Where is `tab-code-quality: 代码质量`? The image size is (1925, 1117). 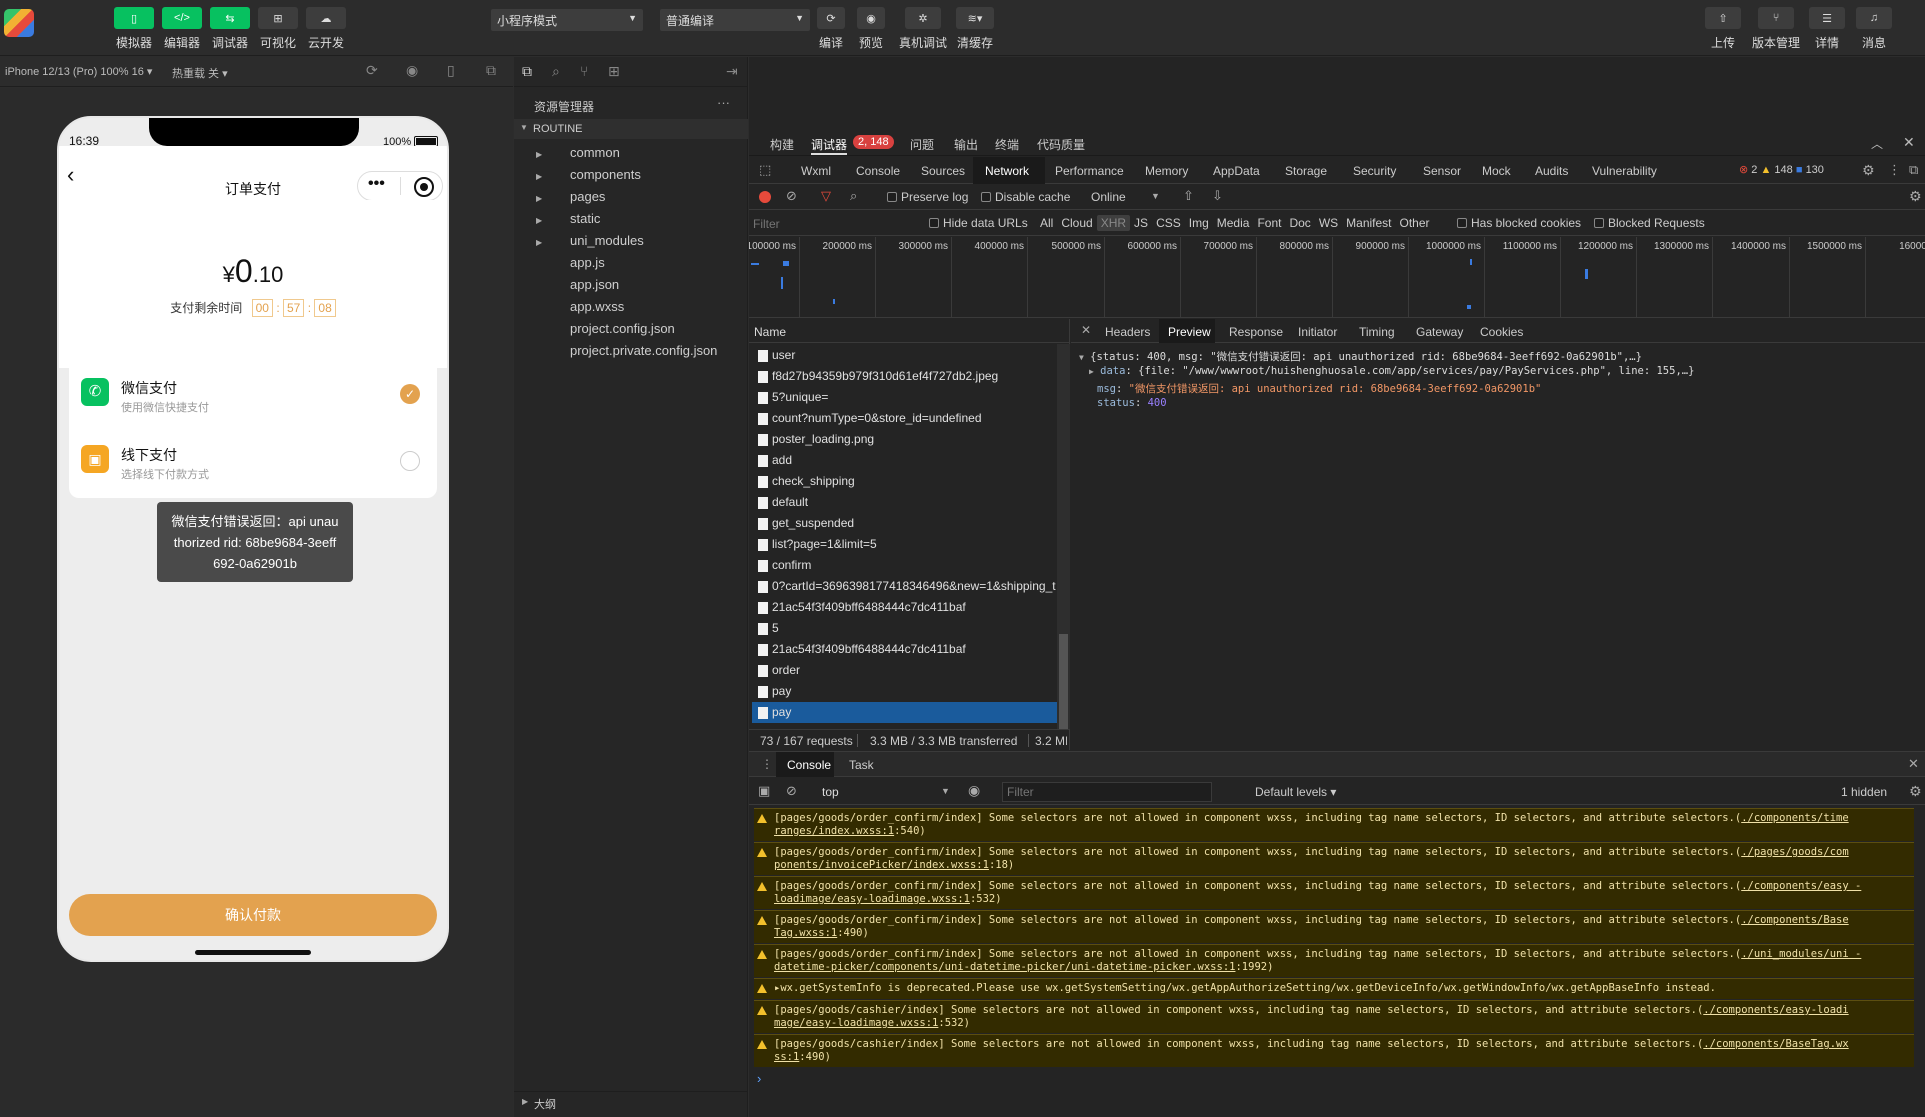
tab-code-quality: 代码质量 is located at coordinates (1061, 144).